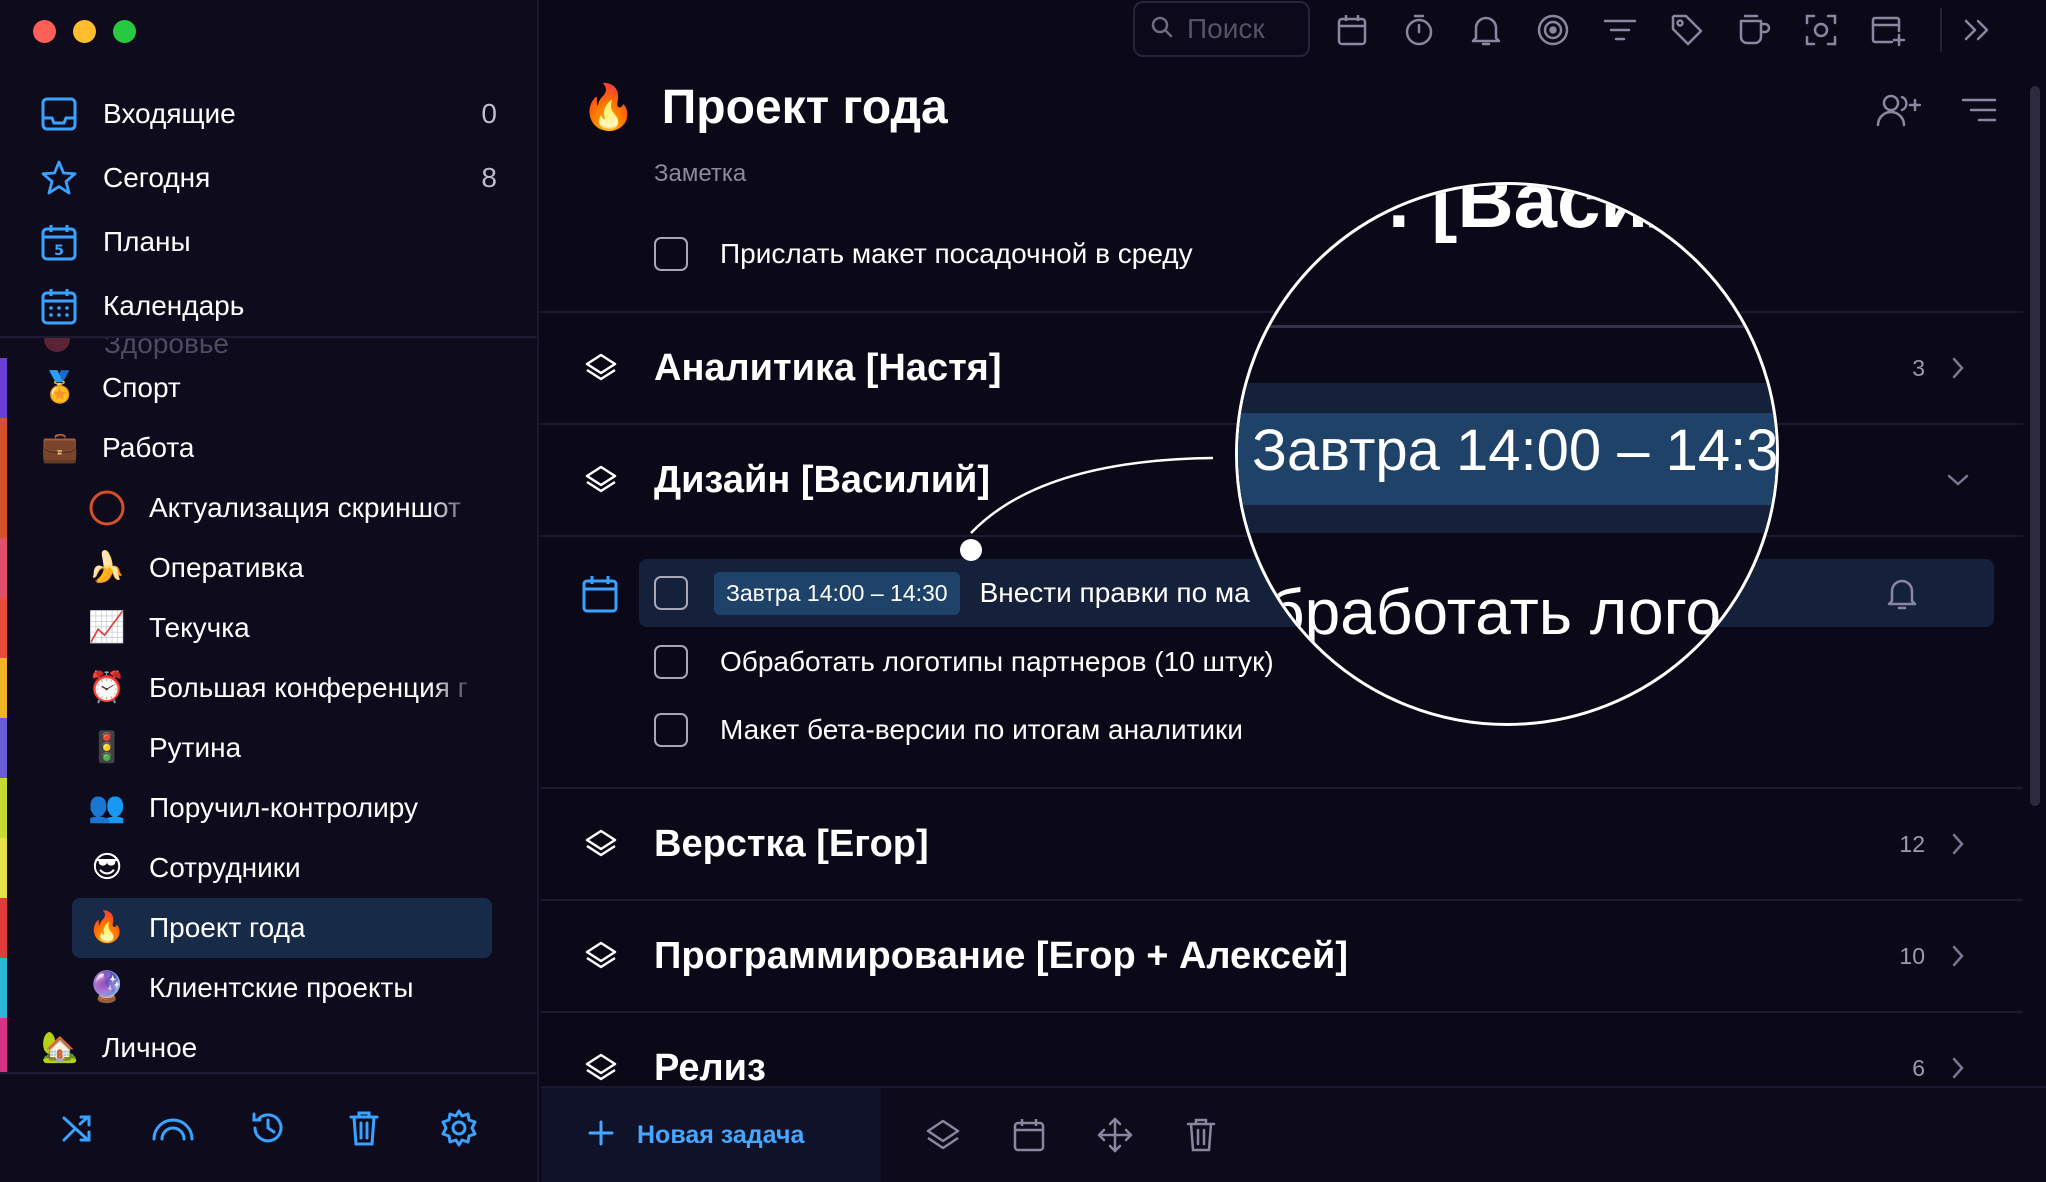  I want to click on chart-up-icon: 📈, so click(107, 627).